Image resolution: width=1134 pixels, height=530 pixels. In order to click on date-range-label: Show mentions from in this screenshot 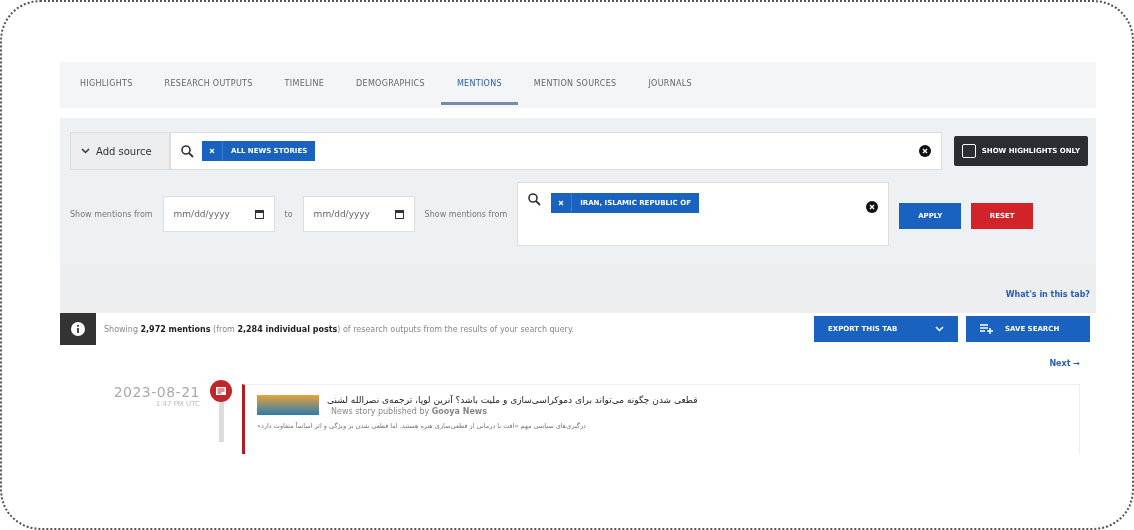, I will do `click(111, 214)`.